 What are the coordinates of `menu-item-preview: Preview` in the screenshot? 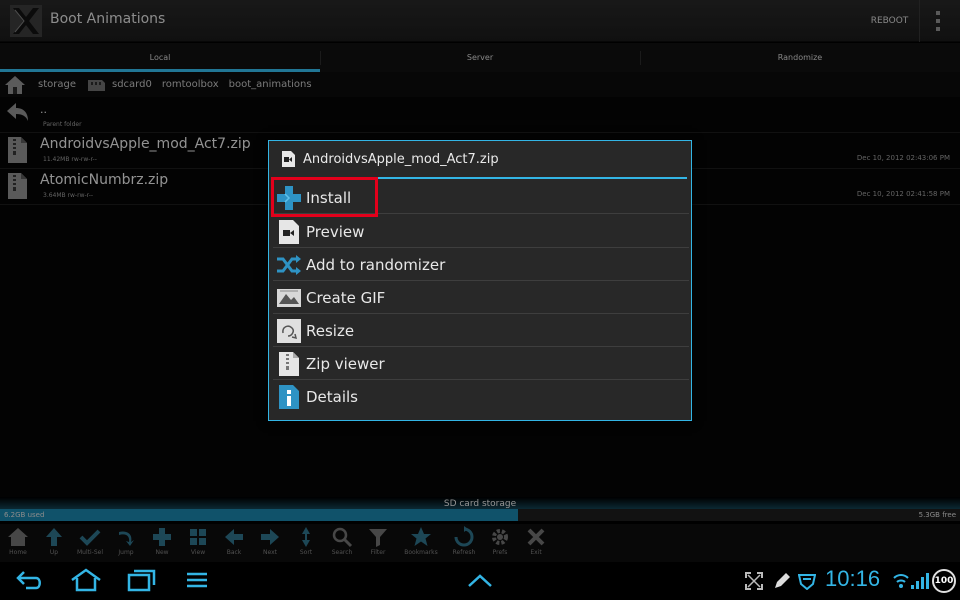 It's located at (481, 231).